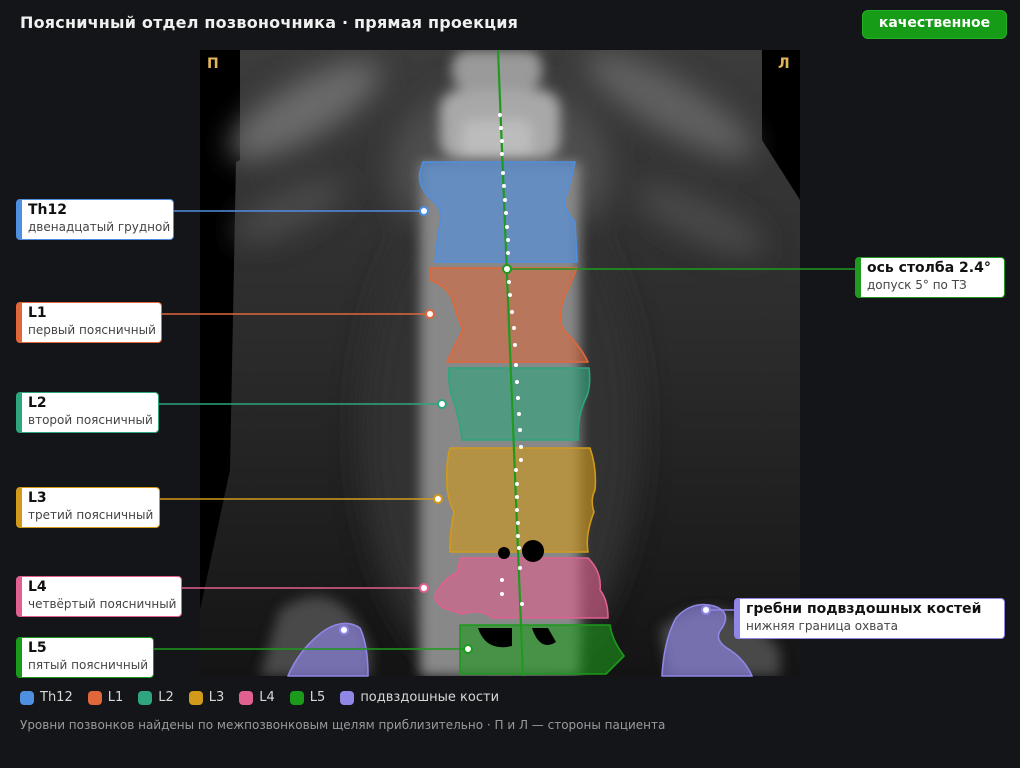  I want to click on callout-l1-name: L1, so click(37, 313).